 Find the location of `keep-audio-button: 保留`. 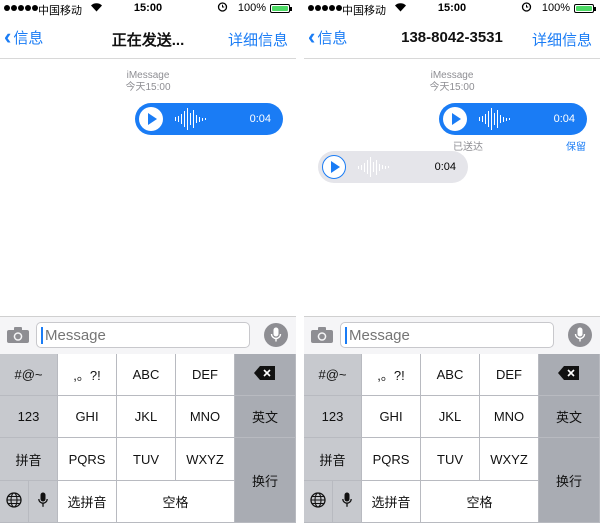

keep-audio-button: 保留 is located at coordinates (576, 145).